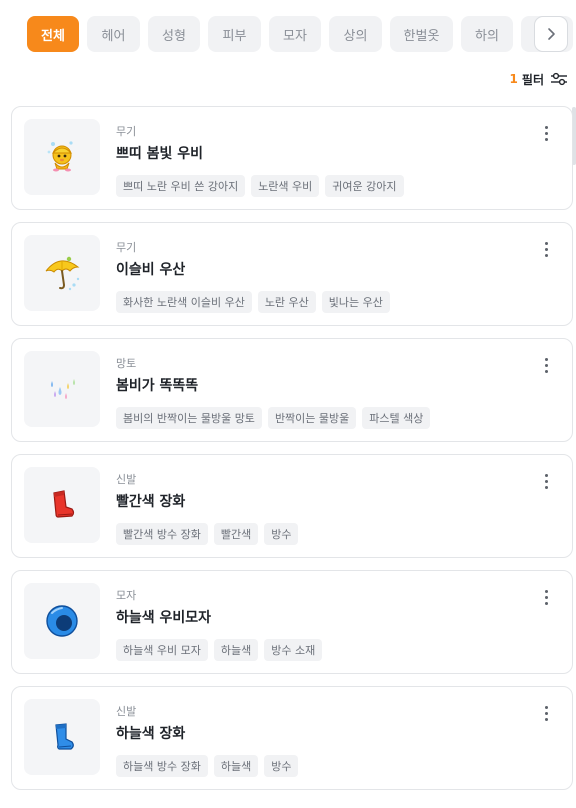 Image resolution: width=576 pixels, height=808 pixels. I want to click on item-category: 모자, so click(126, 595).